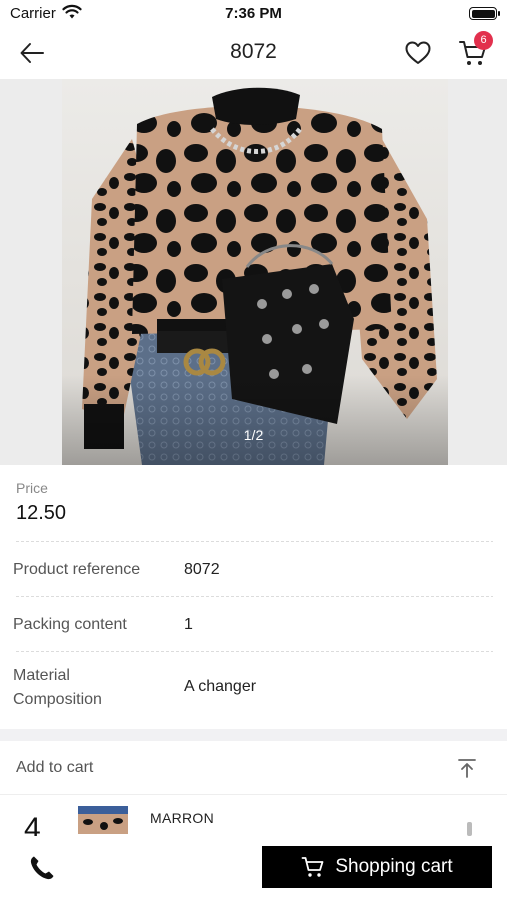  What do you see at coordinates (253, 868) in the screenshot?
I see `bottom-bar: Shopping cart` at bounding box center [253, 868].